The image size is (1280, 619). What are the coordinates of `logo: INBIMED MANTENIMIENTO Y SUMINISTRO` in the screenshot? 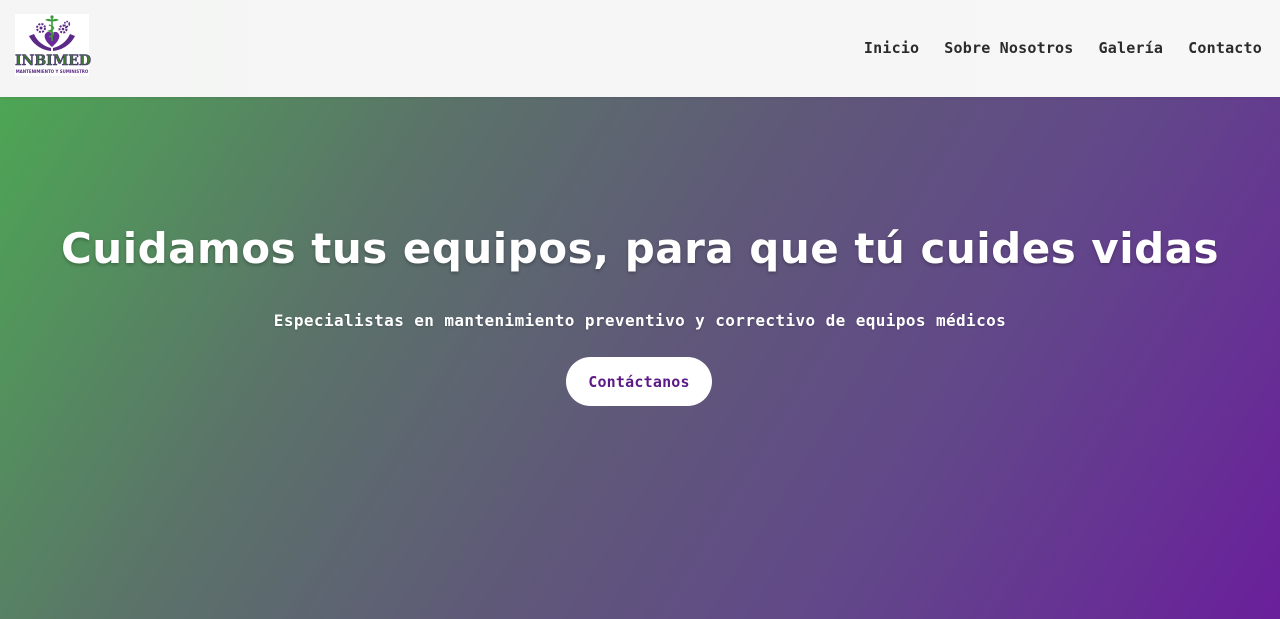 It's located at (53, 45).